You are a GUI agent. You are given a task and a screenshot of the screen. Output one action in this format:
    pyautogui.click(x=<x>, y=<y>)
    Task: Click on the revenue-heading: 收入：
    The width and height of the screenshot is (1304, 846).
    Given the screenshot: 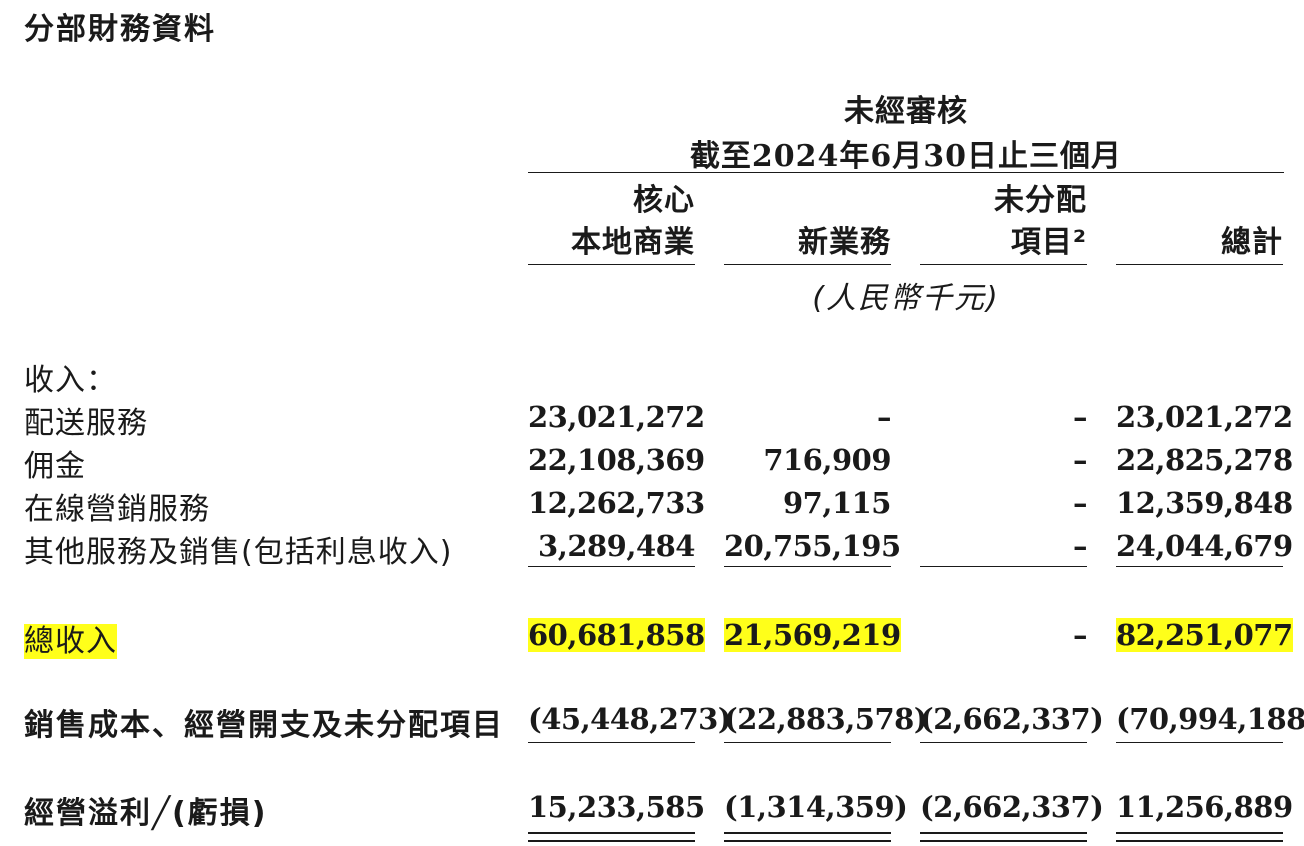 What is the action you would take?
    pyautogui.click(x=70, y=380)
    